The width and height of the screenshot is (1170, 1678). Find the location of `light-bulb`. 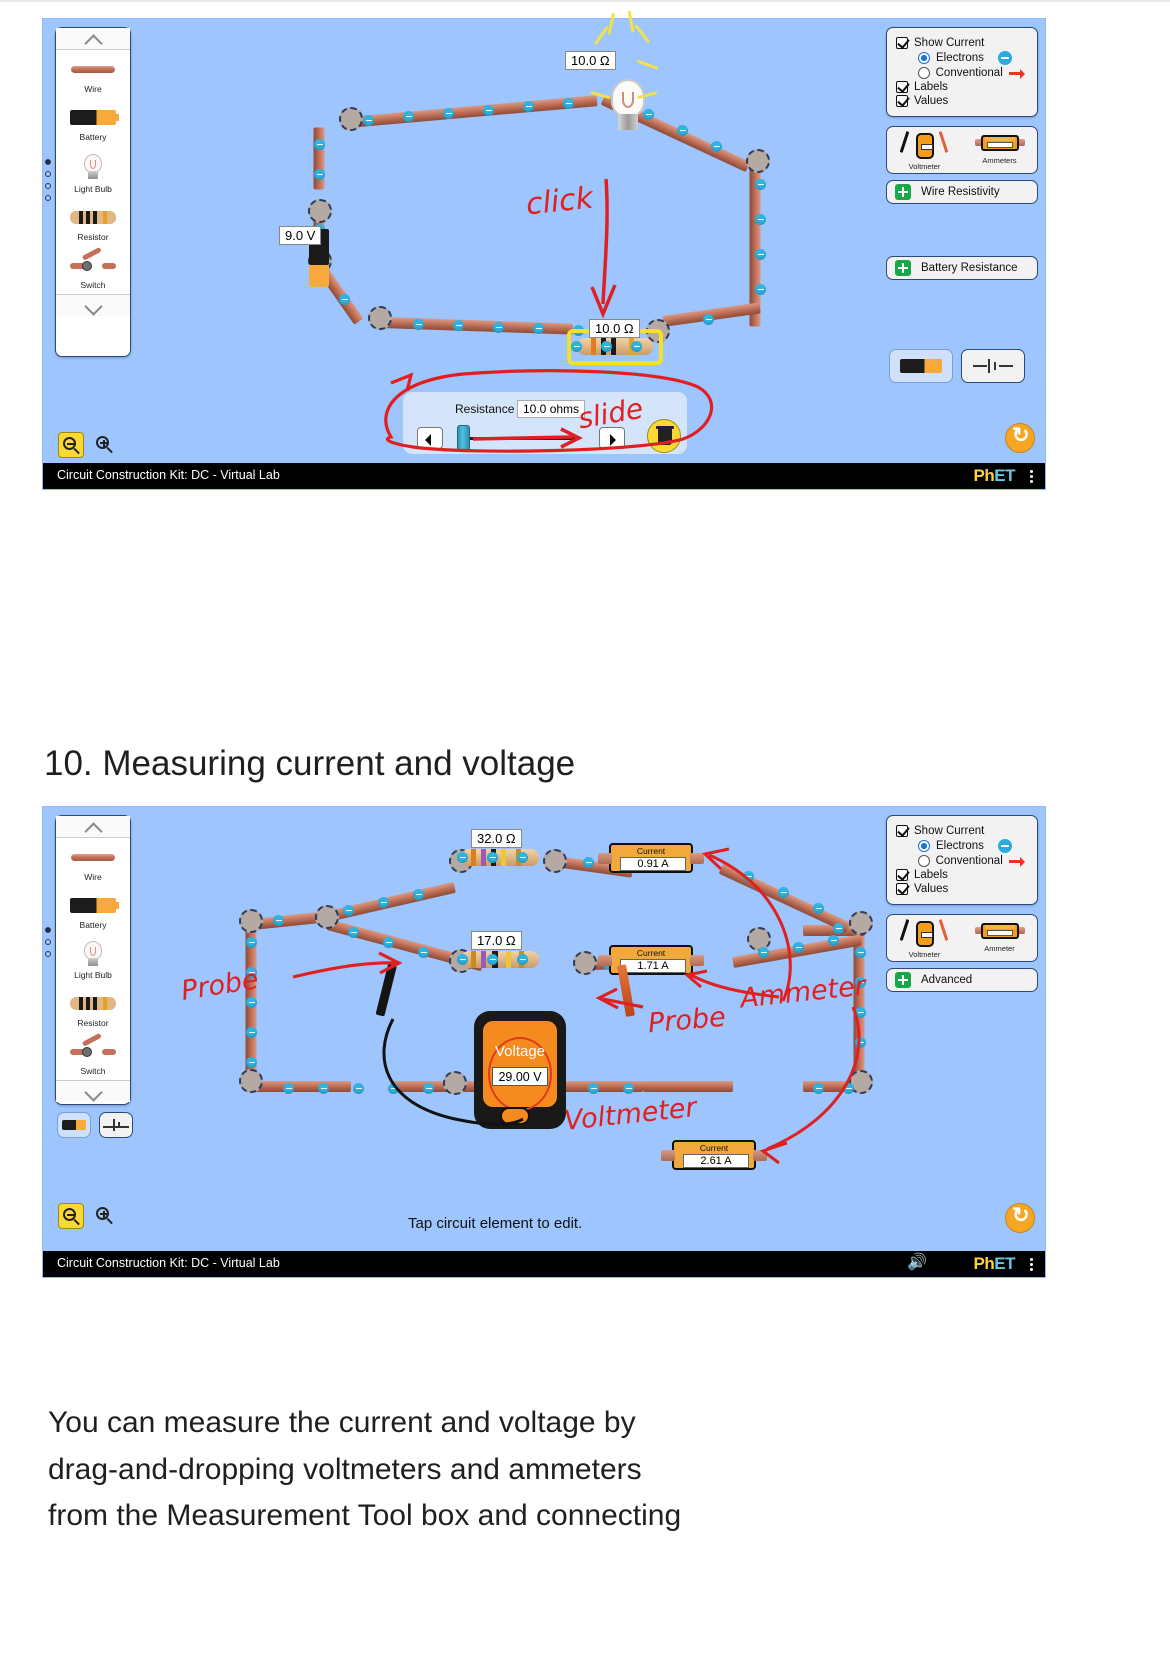

light-bulb is located at coordinates (629, 105).